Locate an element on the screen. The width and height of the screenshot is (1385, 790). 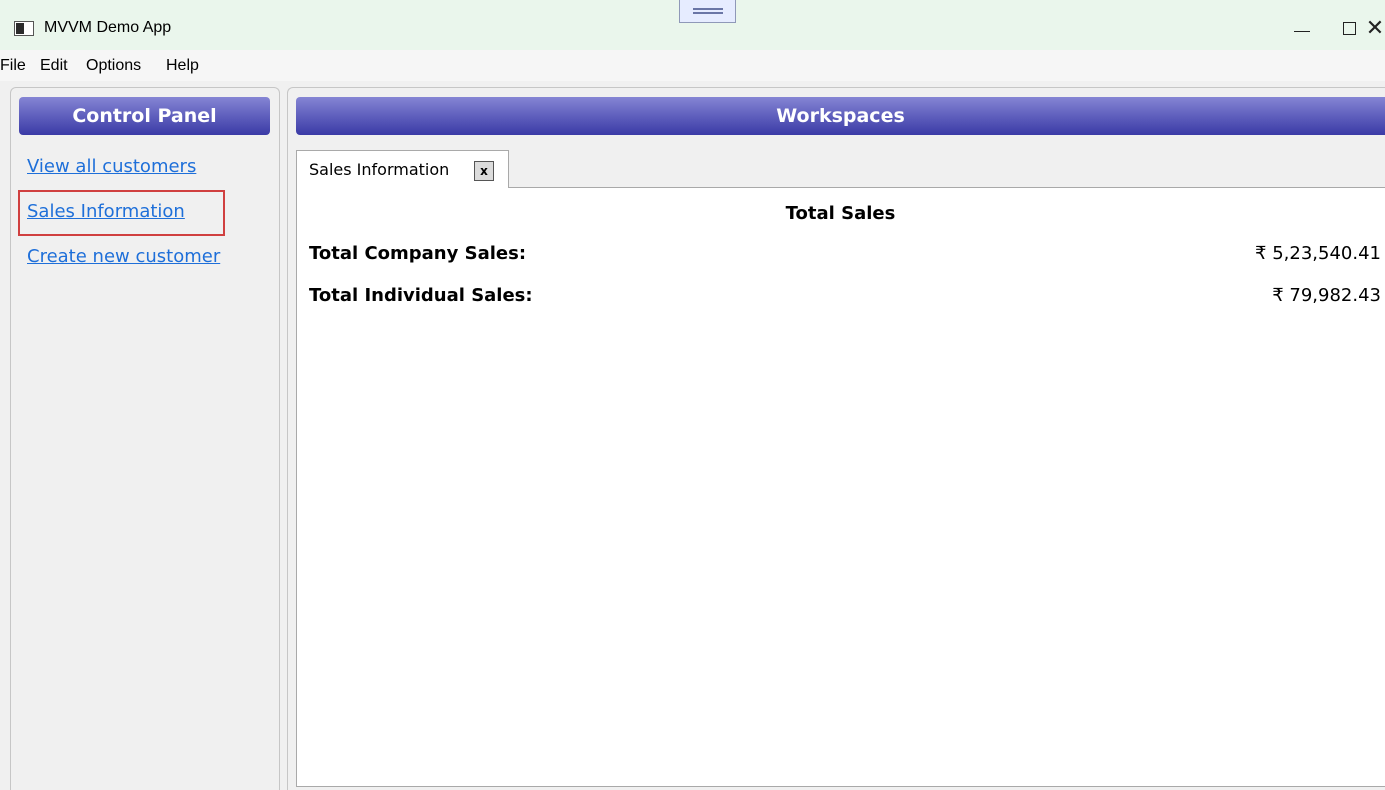
total-individual-sales-value: ₹ 79,982.43 is located at coordinates (1326, 295).